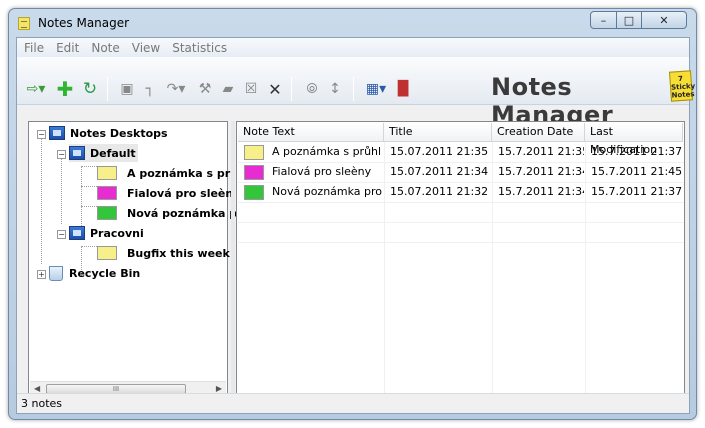 The height and width of the screenshot is (428, 705). I want to click on tree-note-label: Fialová pro sleèn, so click(180, 193).